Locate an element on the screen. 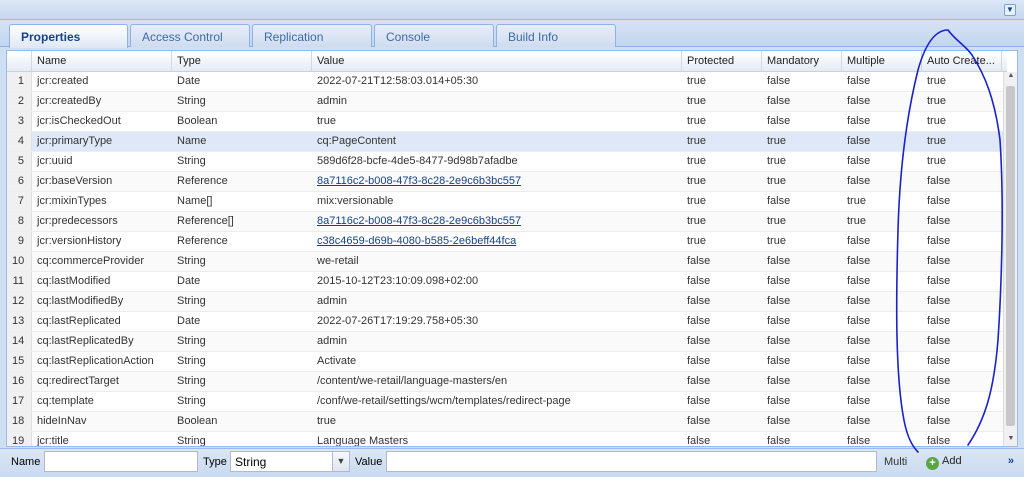 Image resolution: width=1024 pixels, height=477 pixels. column-header-multiple: Multiple is located at coordinates (882, 61).